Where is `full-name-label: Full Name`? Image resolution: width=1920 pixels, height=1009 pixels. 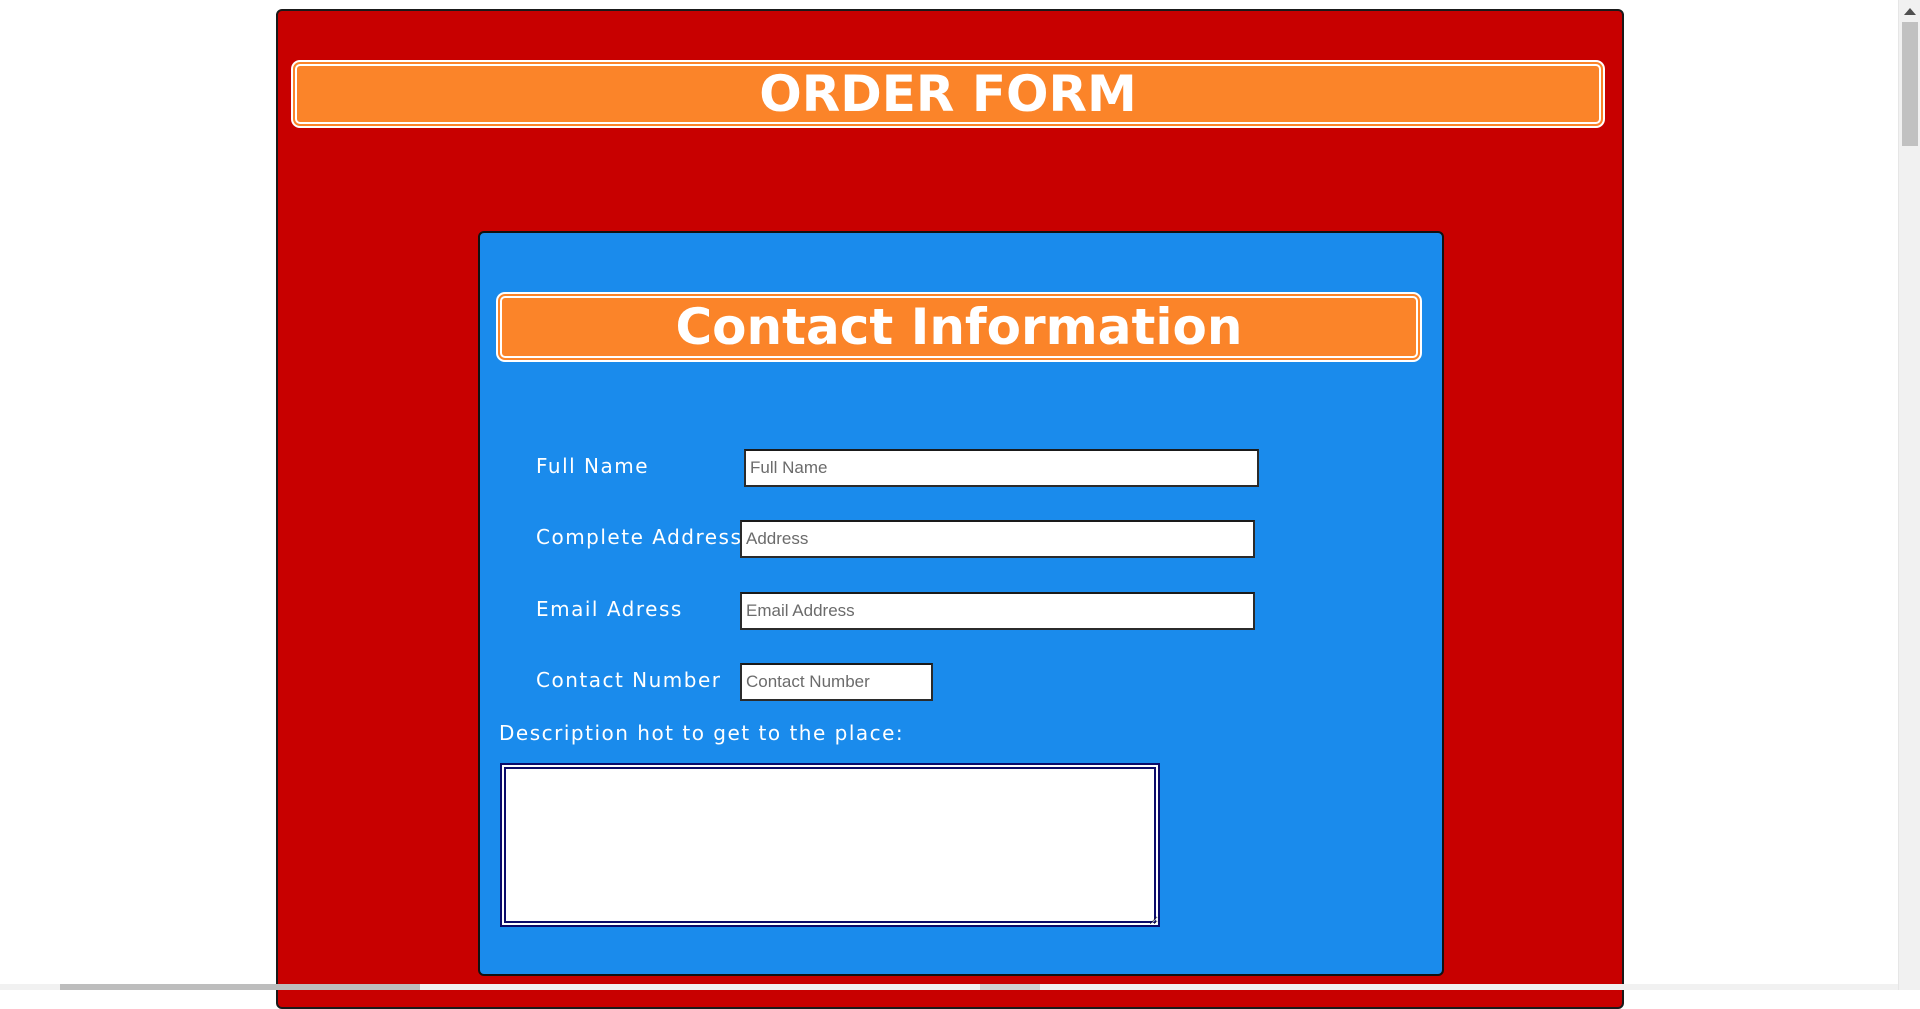
full-name-label: Full Name is located at coordinates (593, 466).